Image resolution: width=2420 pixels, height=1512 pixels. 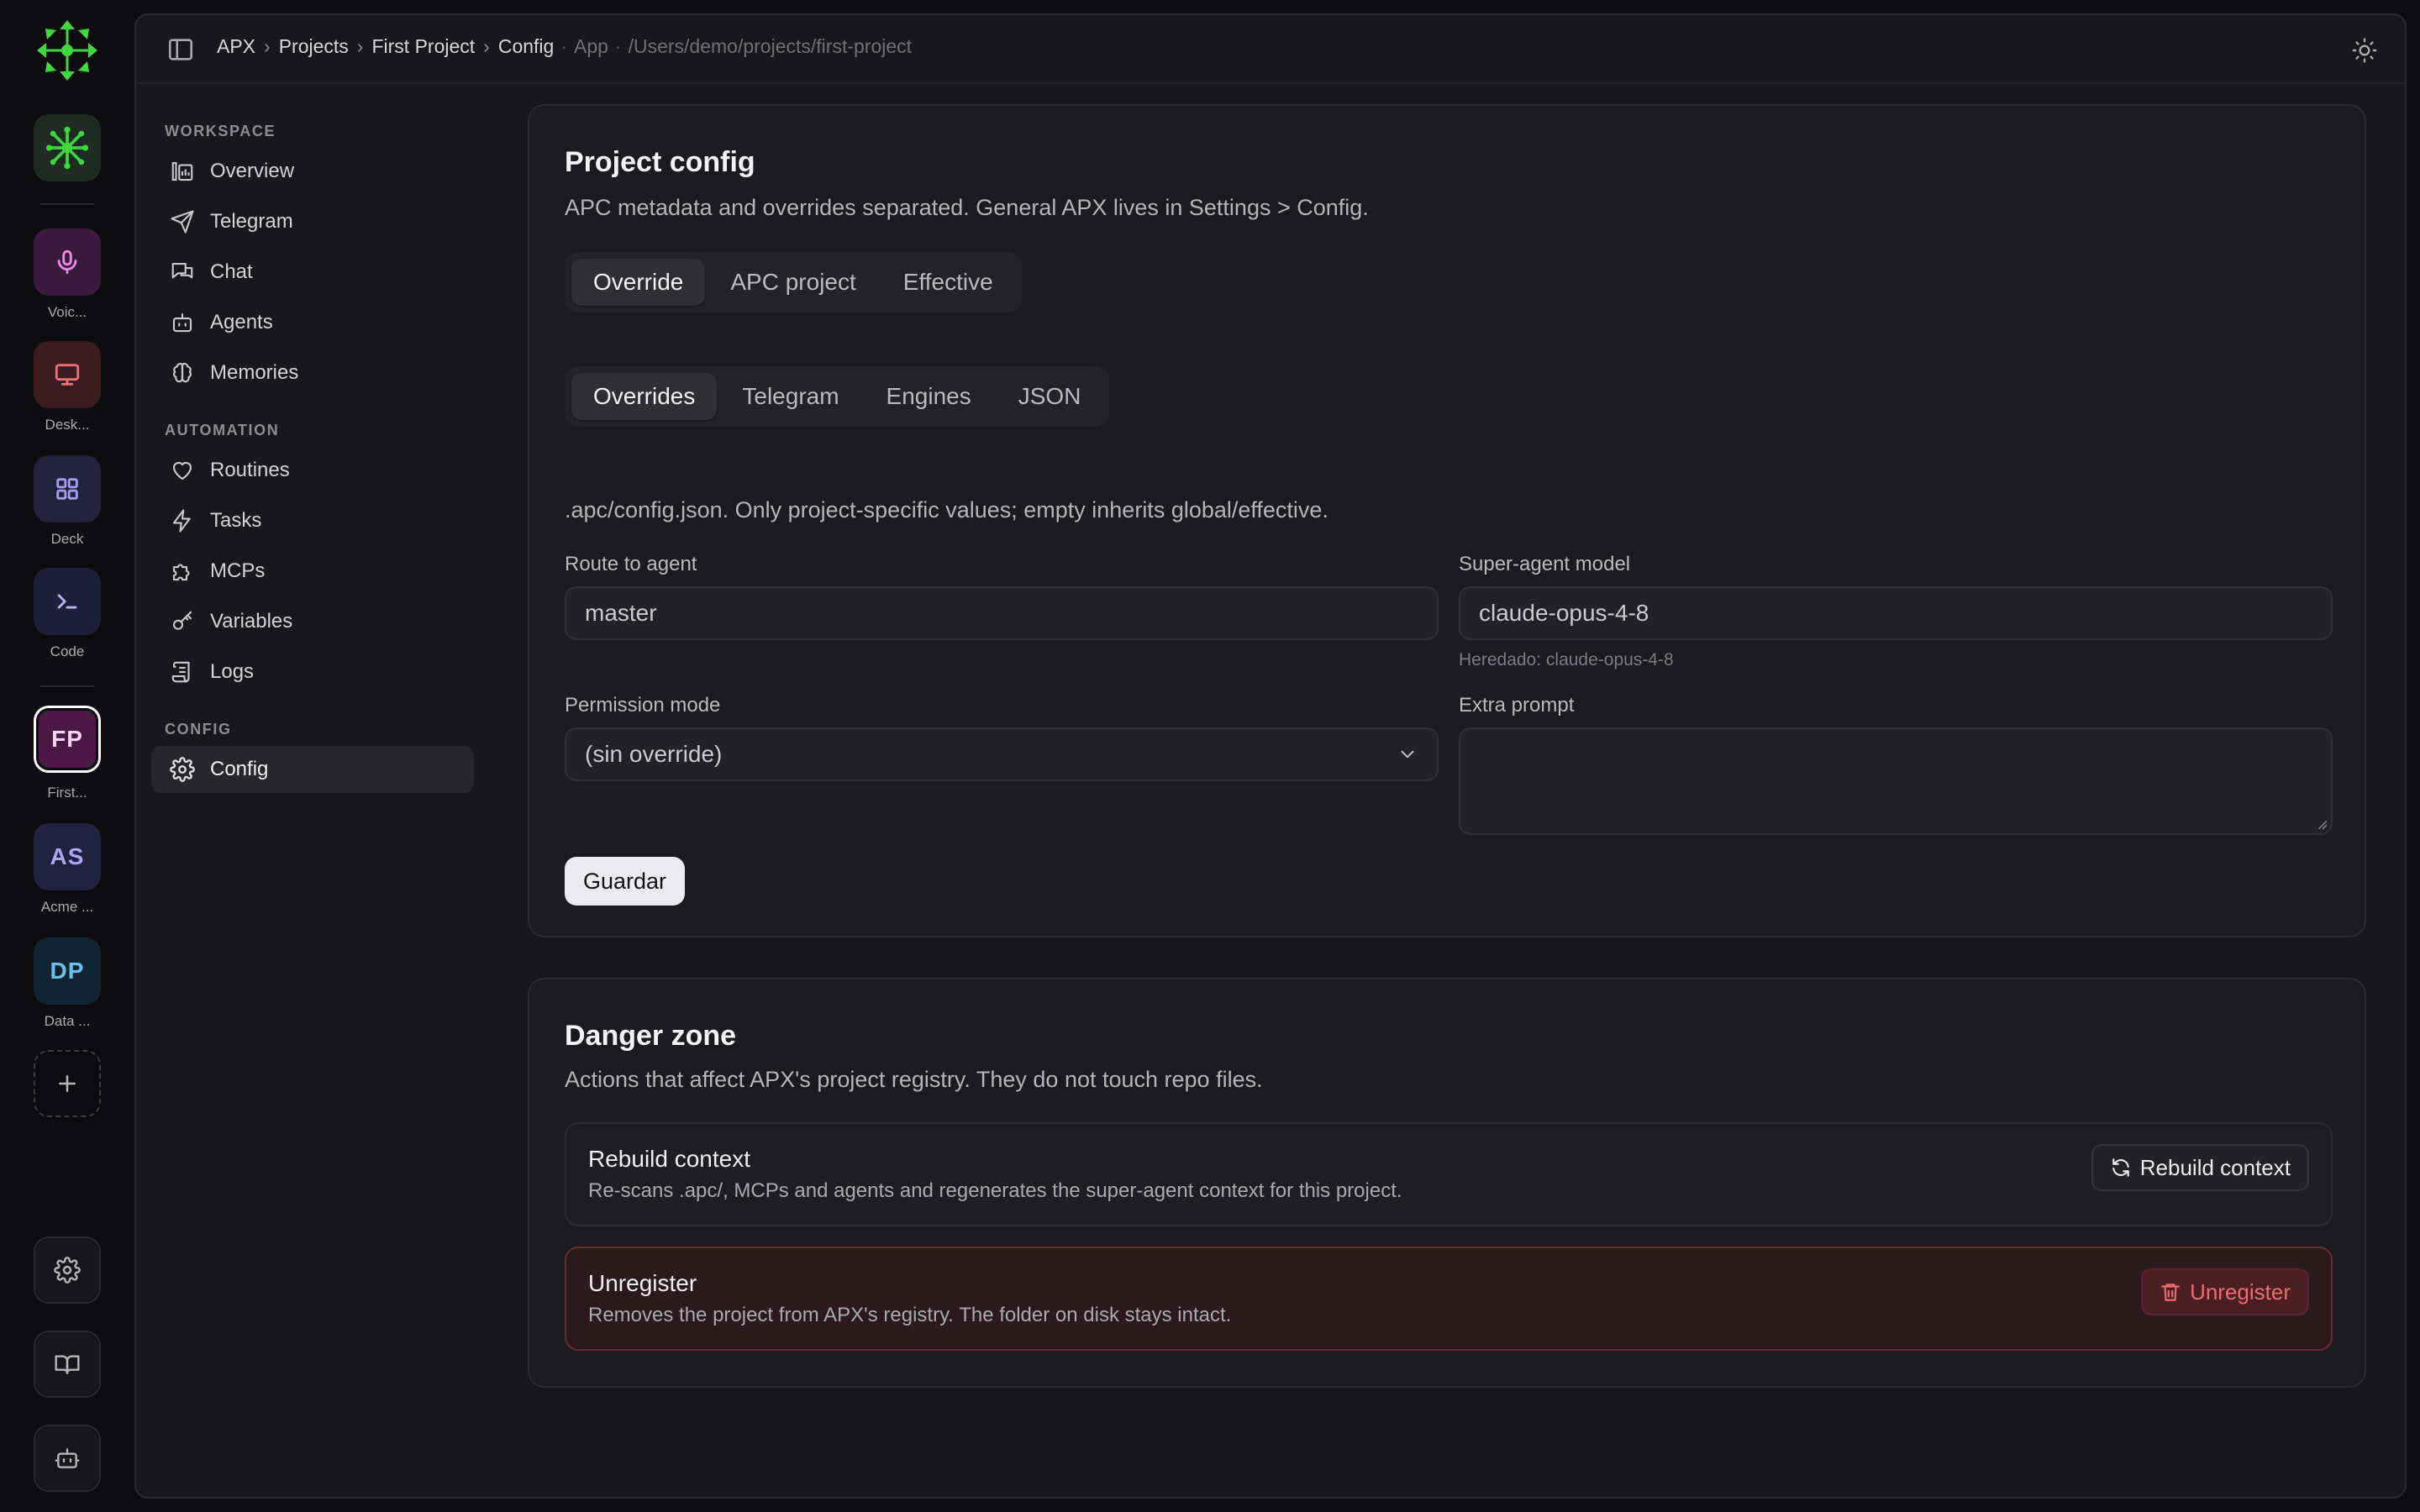 What do you see at coordinates (790, 396) in the screenshot?
I see `tab-telegram: Telegram` at bounding box center [790, 396].